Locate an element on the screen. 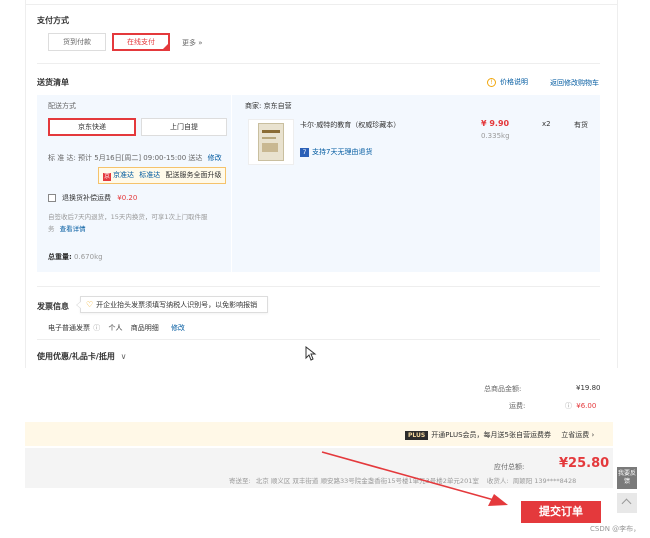  product-weight: 0.335kg is located at coordinates (495, 136).